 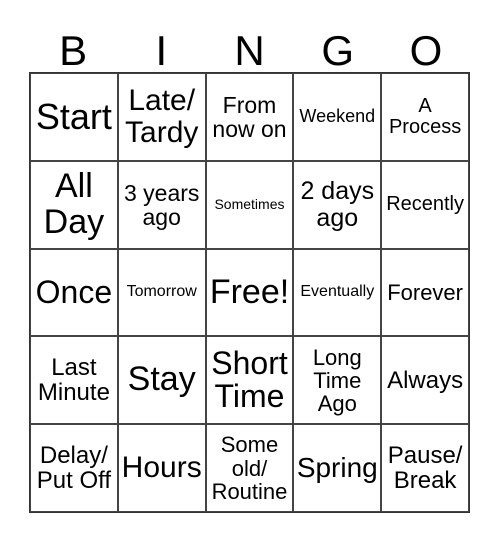 I want to click on bingo-cell: Hours, so click(x=161, y=468).